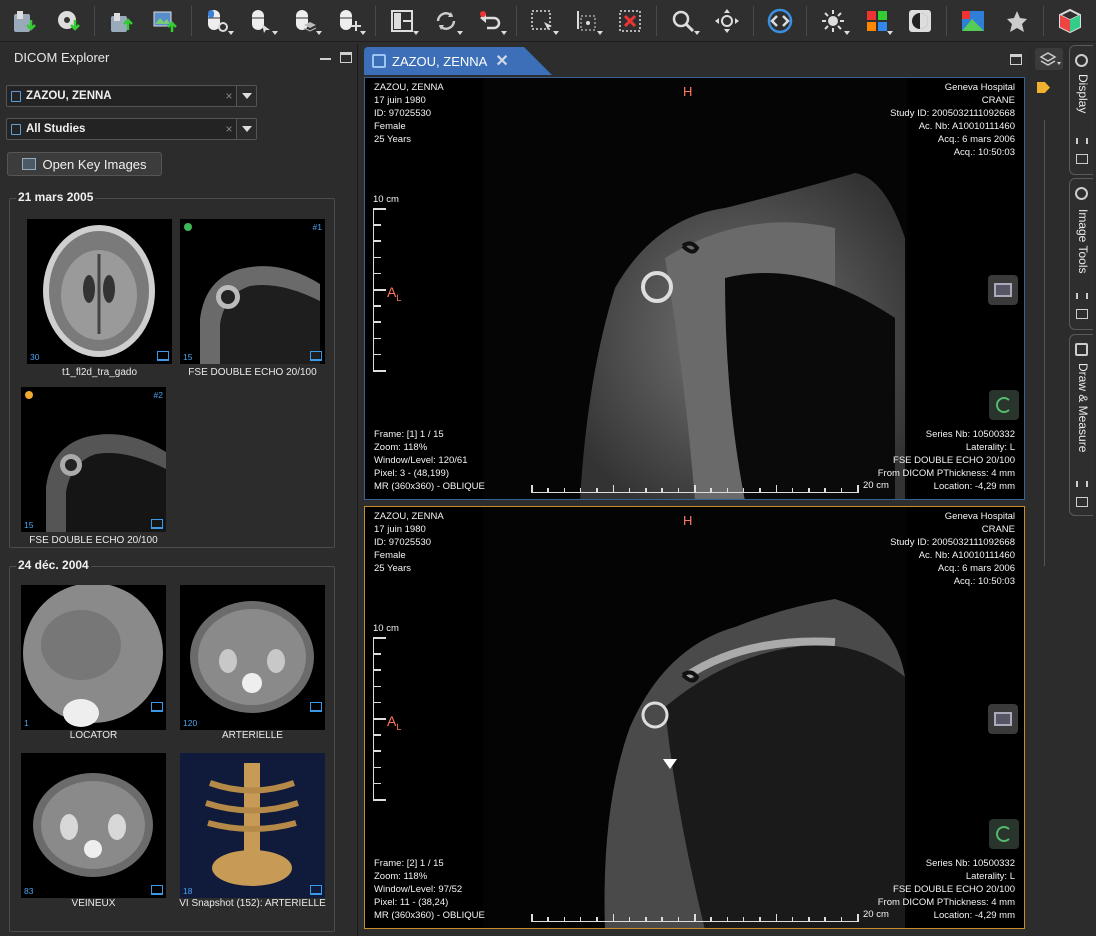 This screenshot has height=936, width=1096. I want to click on layers-button, so click(1049, 59).